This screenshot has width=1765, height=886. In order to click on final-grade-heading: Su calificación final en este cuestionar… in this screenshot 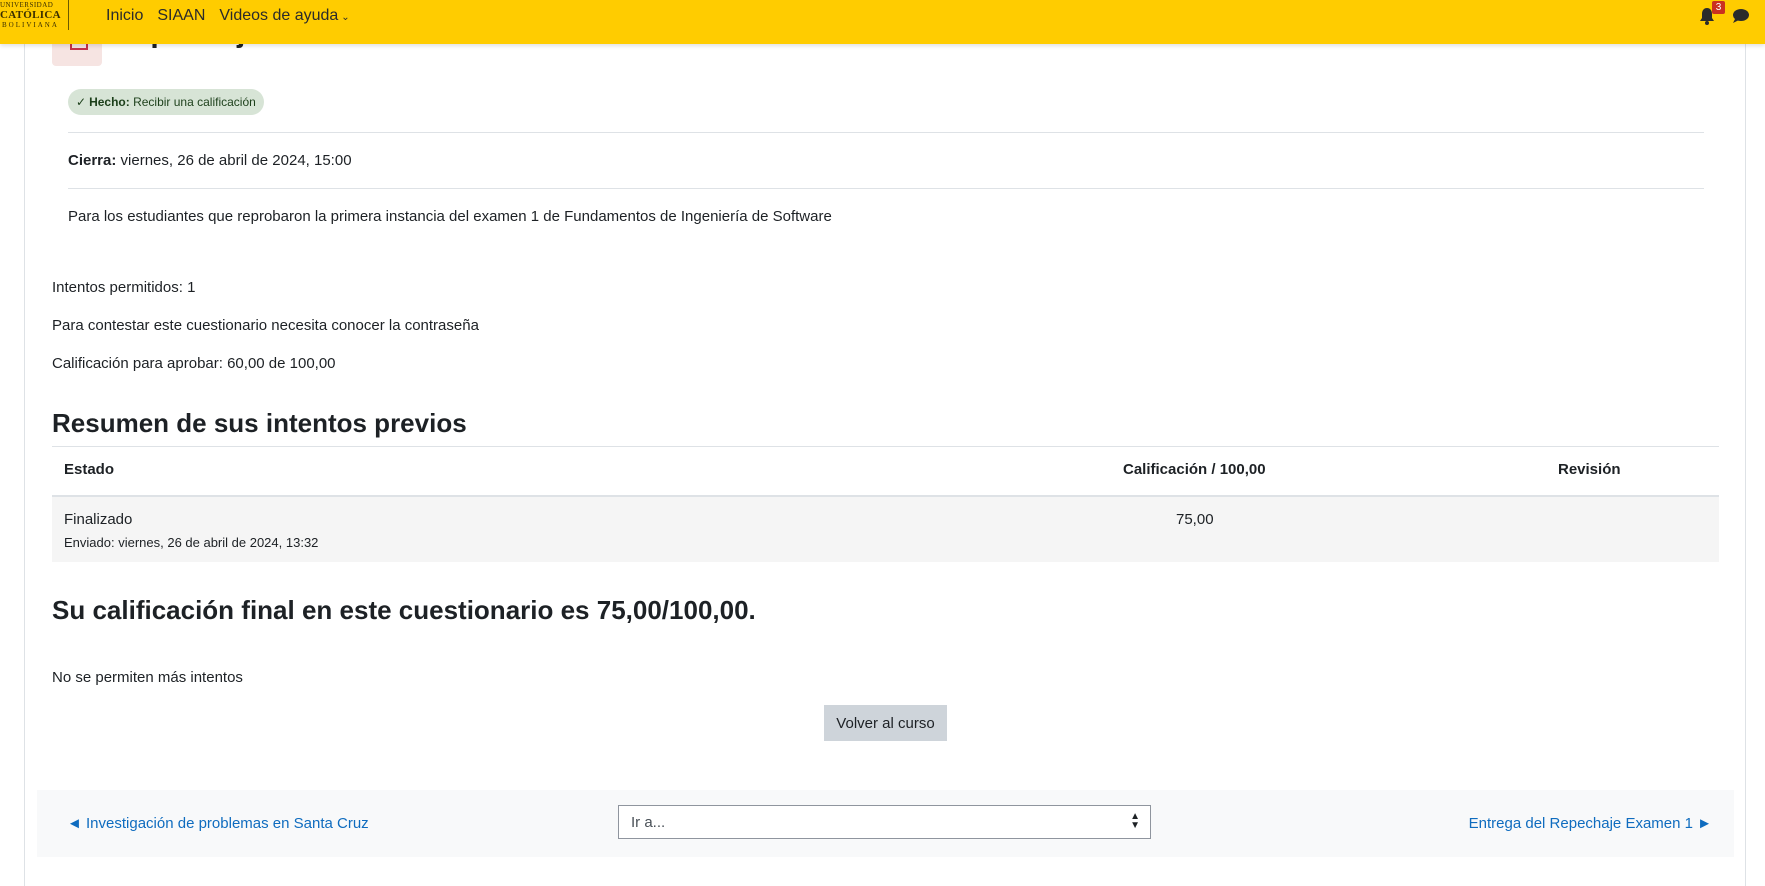, I will do `click(404, 610)`.